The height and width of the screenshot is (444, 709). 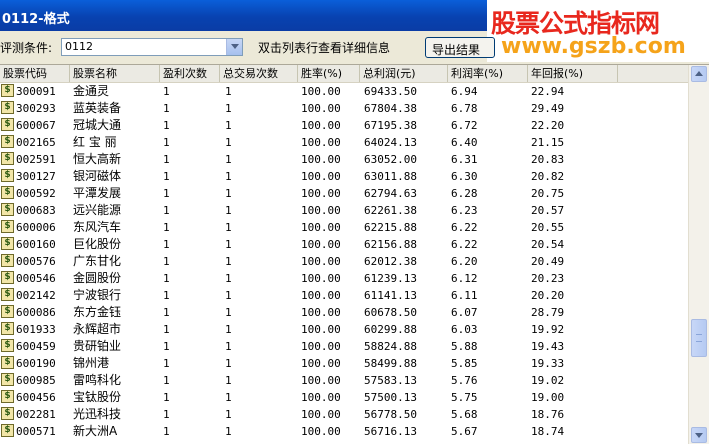 I want to click on cell-profit: 67195.38, so click(x=390, y=125).